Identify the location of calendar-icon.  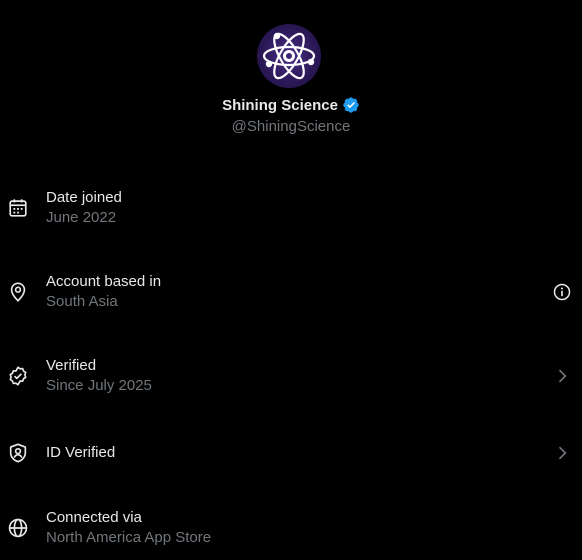
(18, 208).